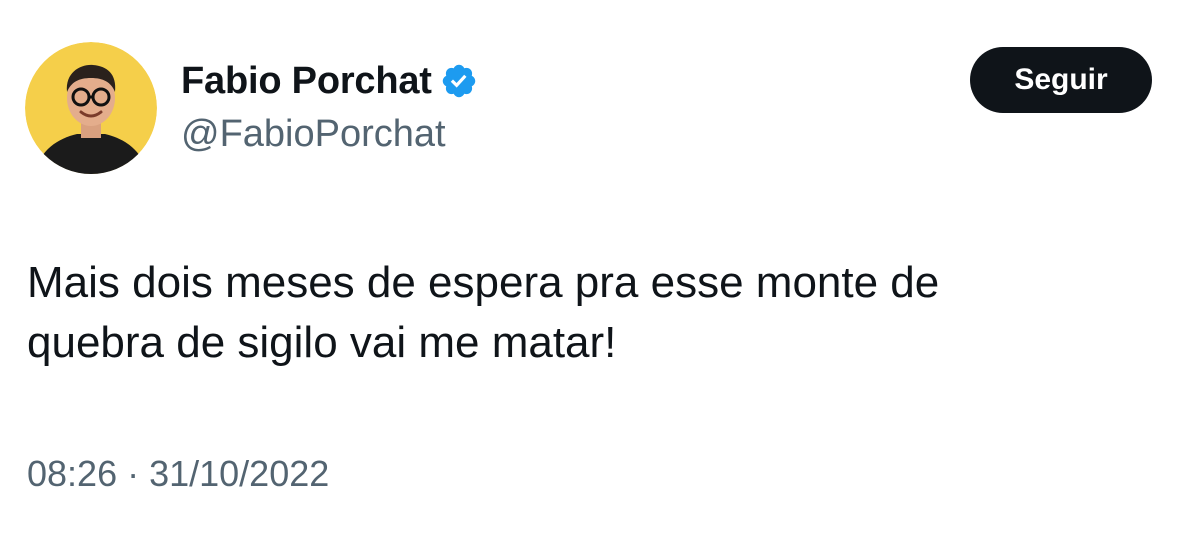 This screenshot has width=1200, height=535. Describe the element at coordinates (72, 474) in the screenshot. I see `tweet-time: 08:26` at that location.